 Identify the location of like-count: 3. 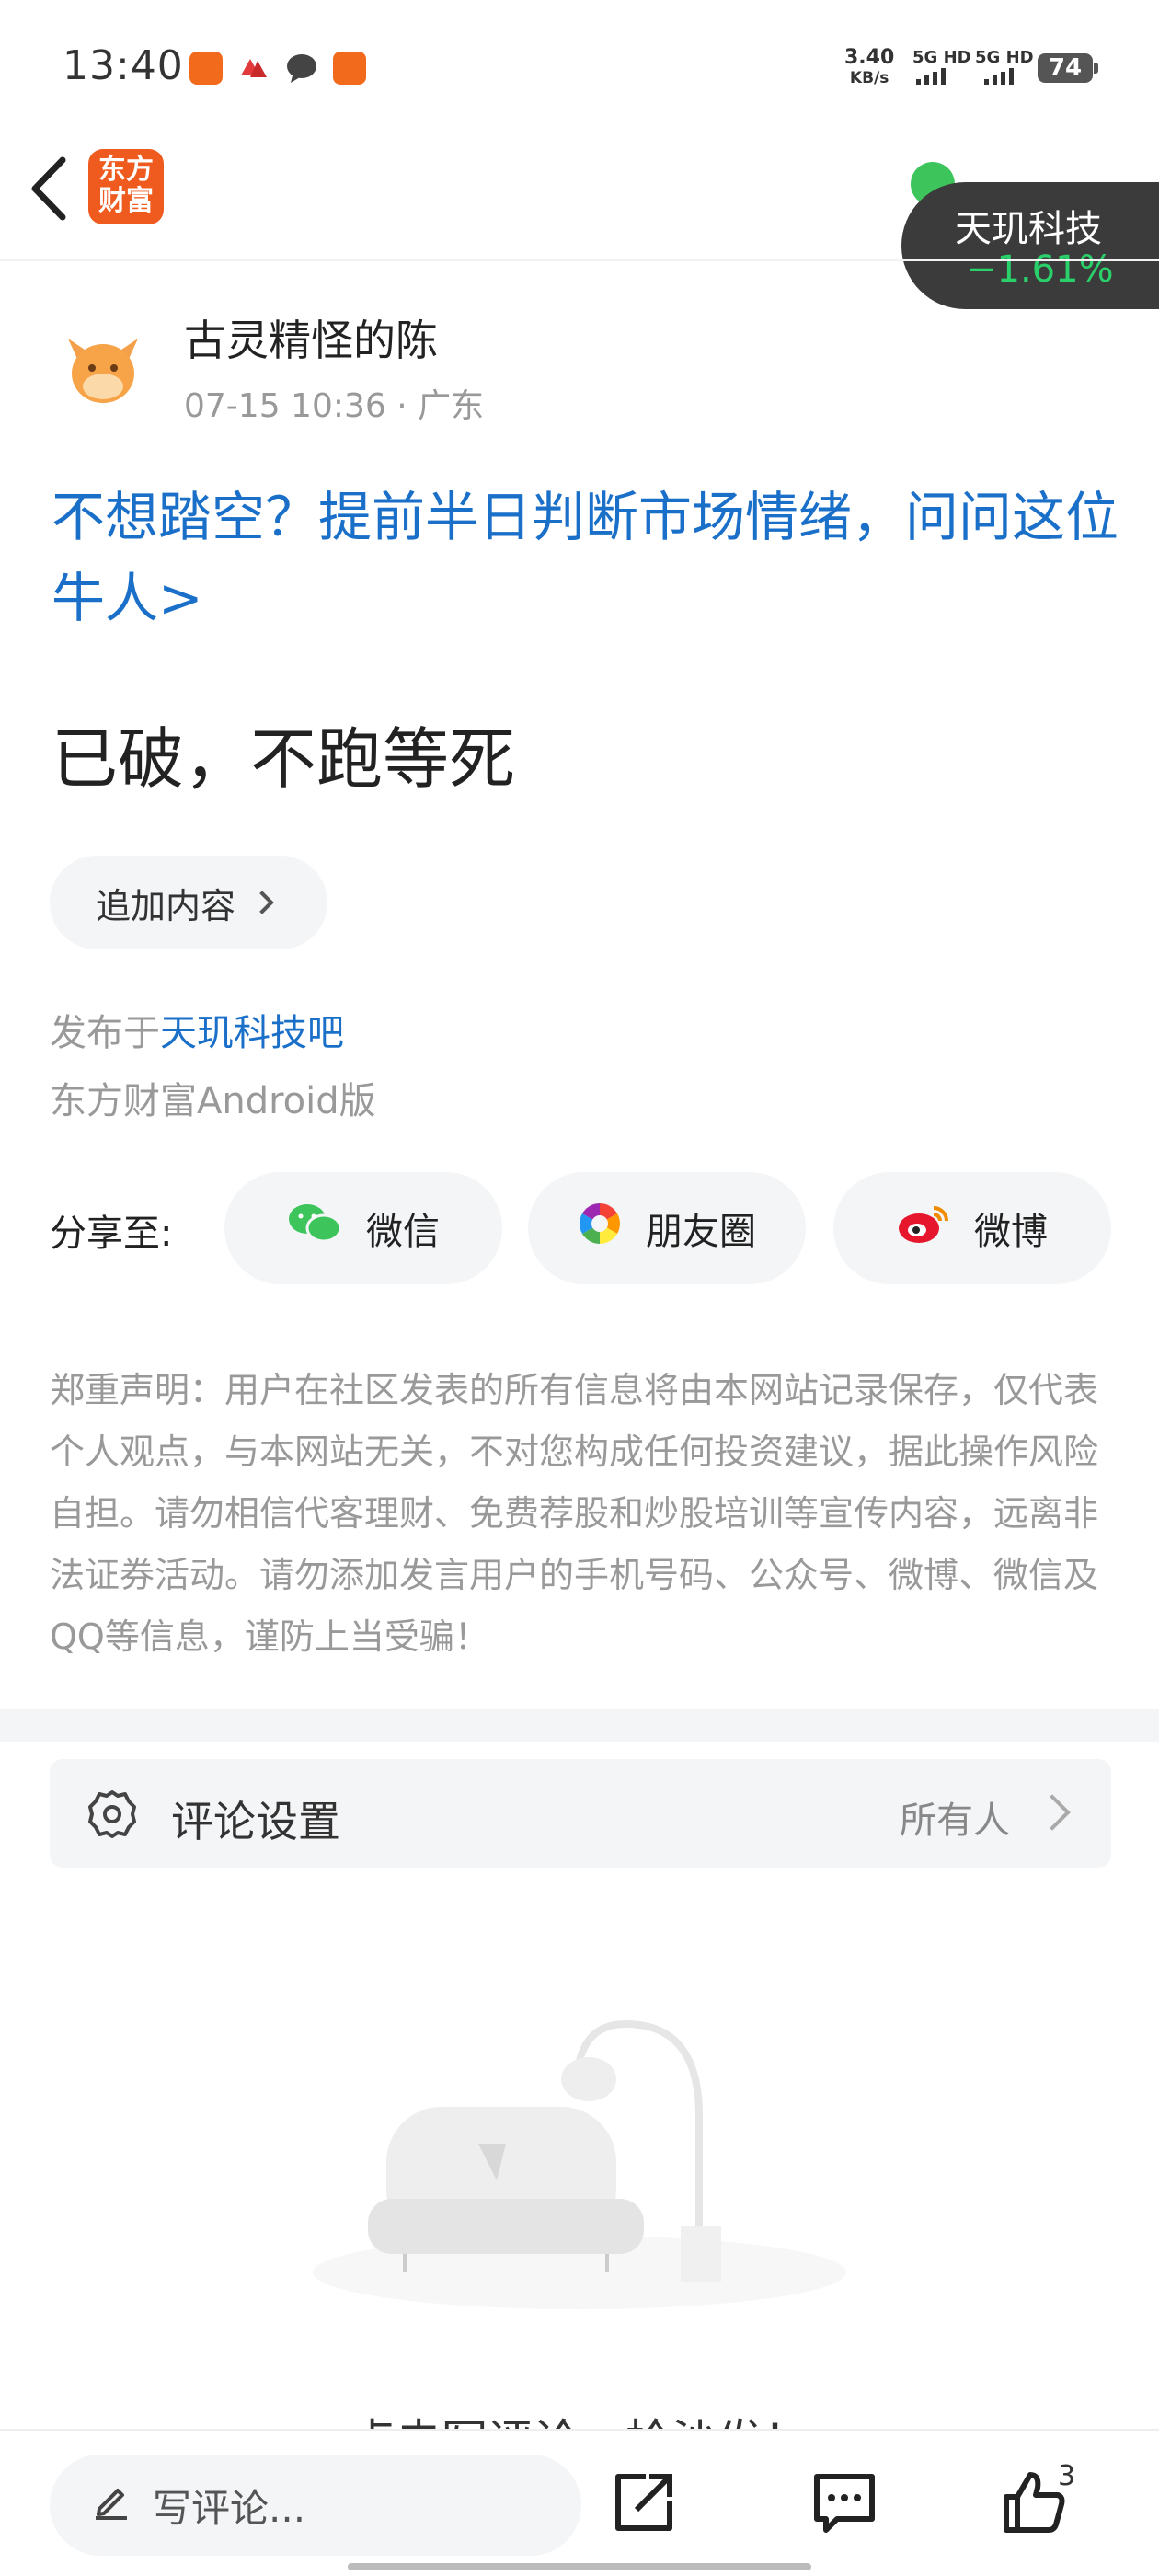
(1067, 2476).